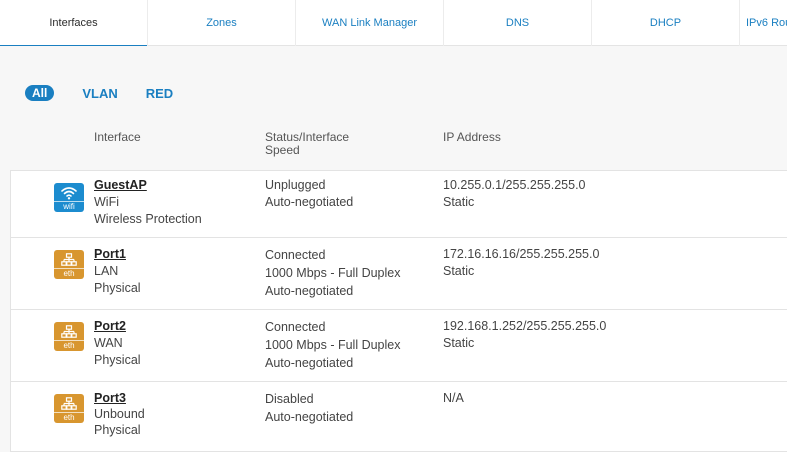 This screenshot has width=787, height=452. What do you see at coordinates (289, 399) in the screenshot?
I see `status-text: Disabled` at bounding box center [289, 399].